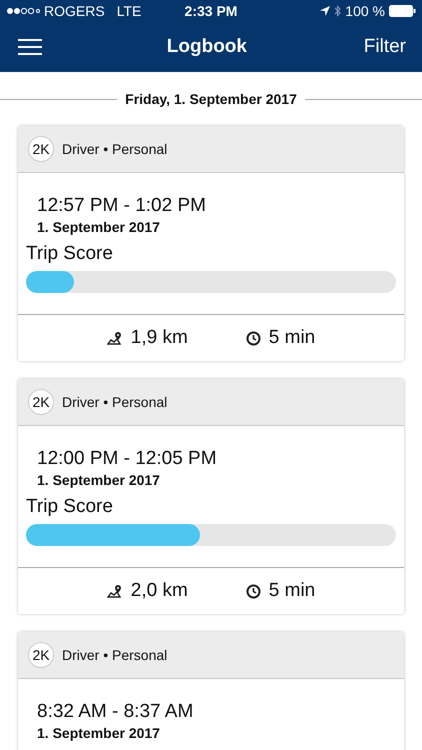 The height and width of the screenshot is (750, 422). What do you see at coordinates (159, 591) in the screenshot?
I see `trip-distance: 2,0 km` at bounding box center [159, 591].